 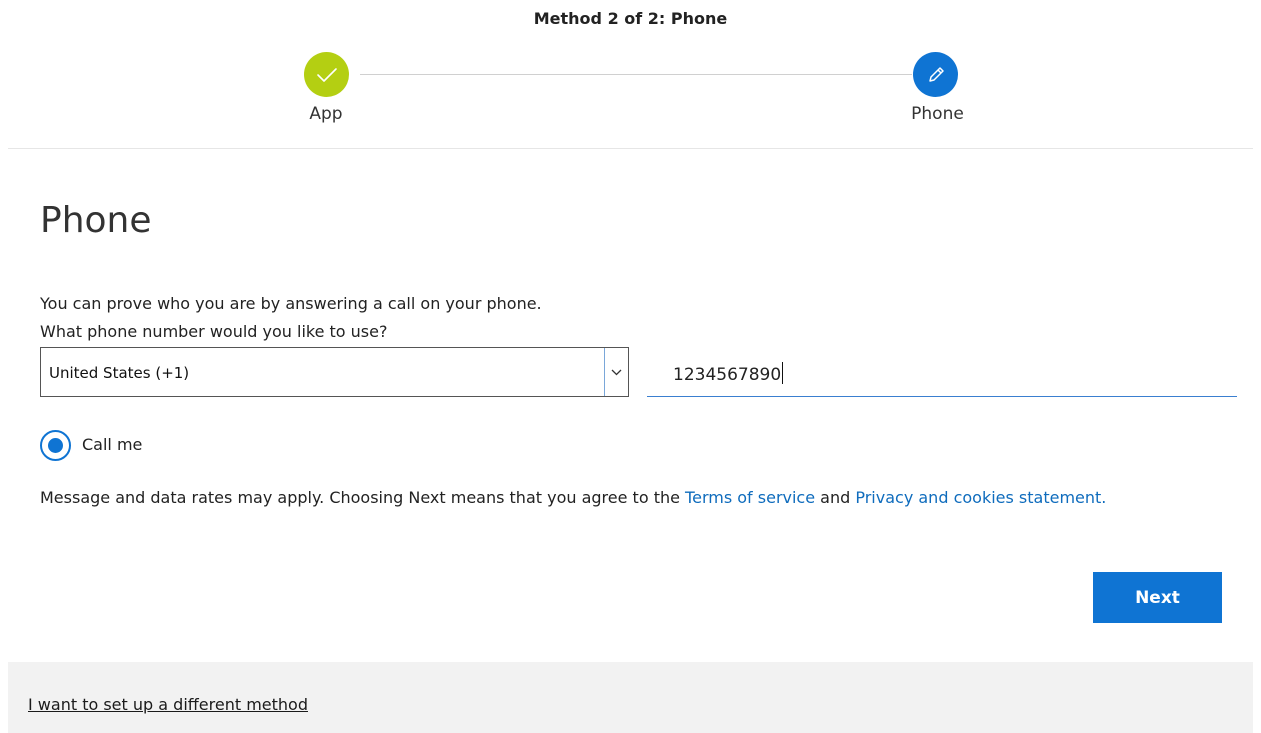 What do you see at coordinates (728, 373) in the screenshot?
I see `phone-number-value: 1234567890` at bounding box center [728, 373].